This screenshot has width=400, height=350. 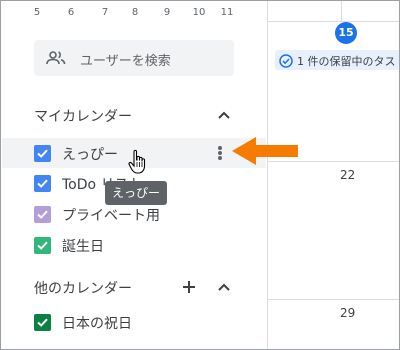 I want to click on pending-tasks-chip: 1 件の保留中のタス, so click(x=337, y=60).